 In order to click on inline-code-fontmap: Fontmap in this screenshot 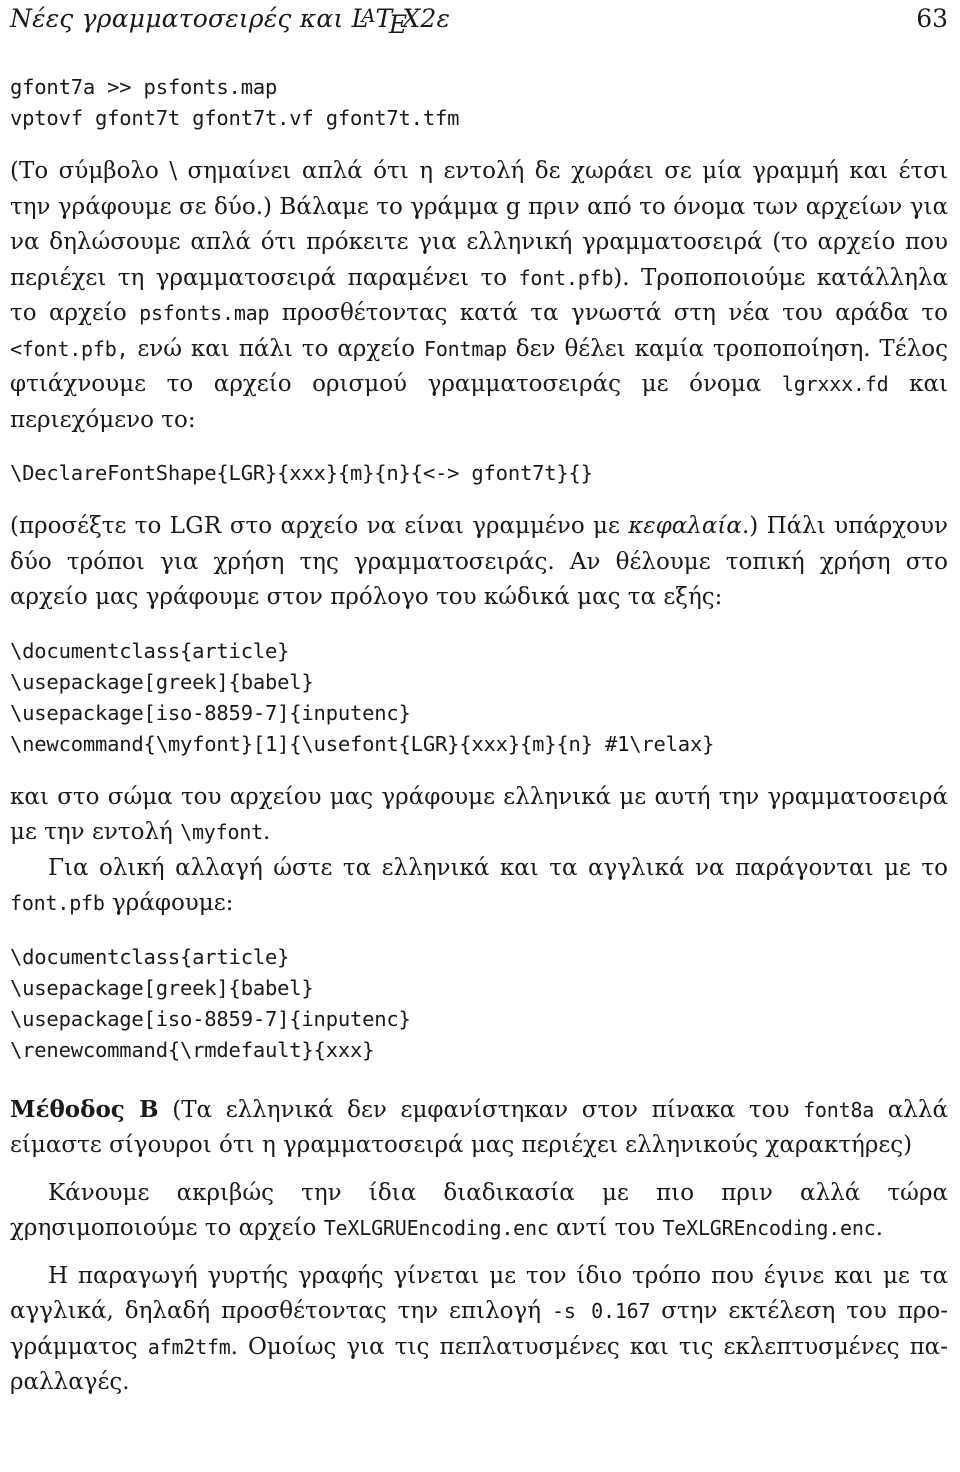, I will do `click(465, 348)`.